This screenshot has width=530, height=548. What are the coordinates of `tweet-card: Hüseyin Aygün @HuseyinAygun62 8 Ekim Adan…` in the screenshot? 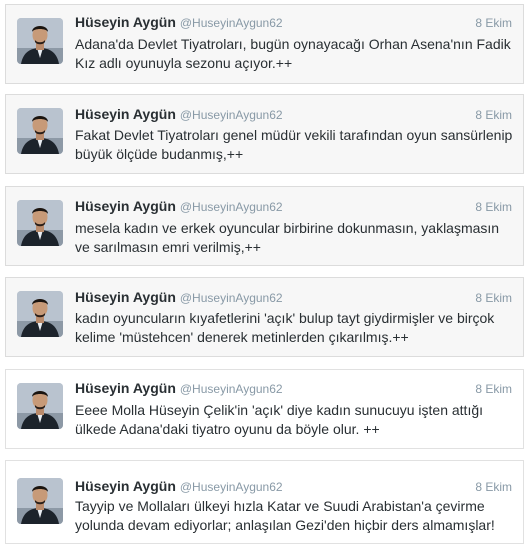 It's located at (264, 44).